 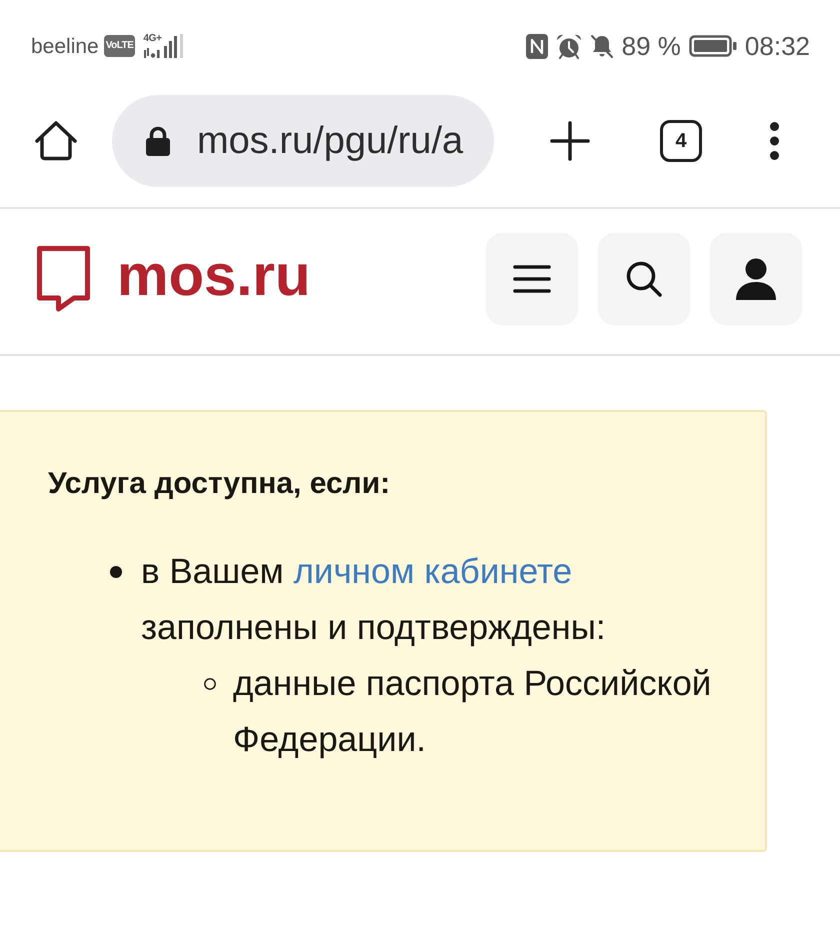 I want to click on home-icon, so click(x=56, y=141).